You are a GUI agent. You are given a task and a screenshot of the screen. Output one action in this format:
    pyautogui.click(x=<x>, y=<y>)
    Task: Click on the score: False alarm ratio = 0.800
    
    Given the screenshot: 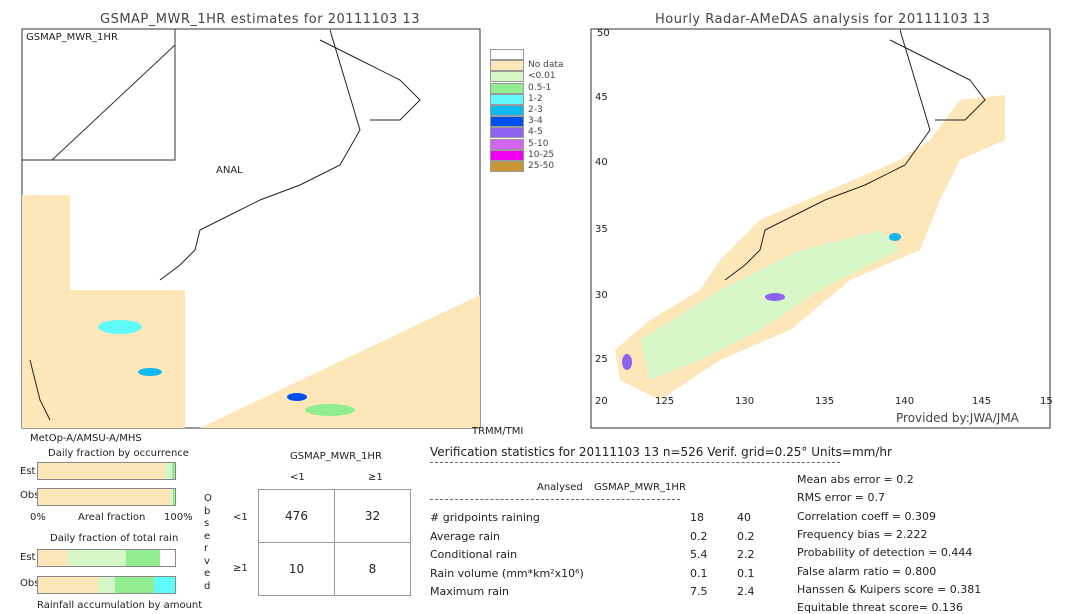 What is the action you would take?
    pyautogui.click(x=867, y=571)
    